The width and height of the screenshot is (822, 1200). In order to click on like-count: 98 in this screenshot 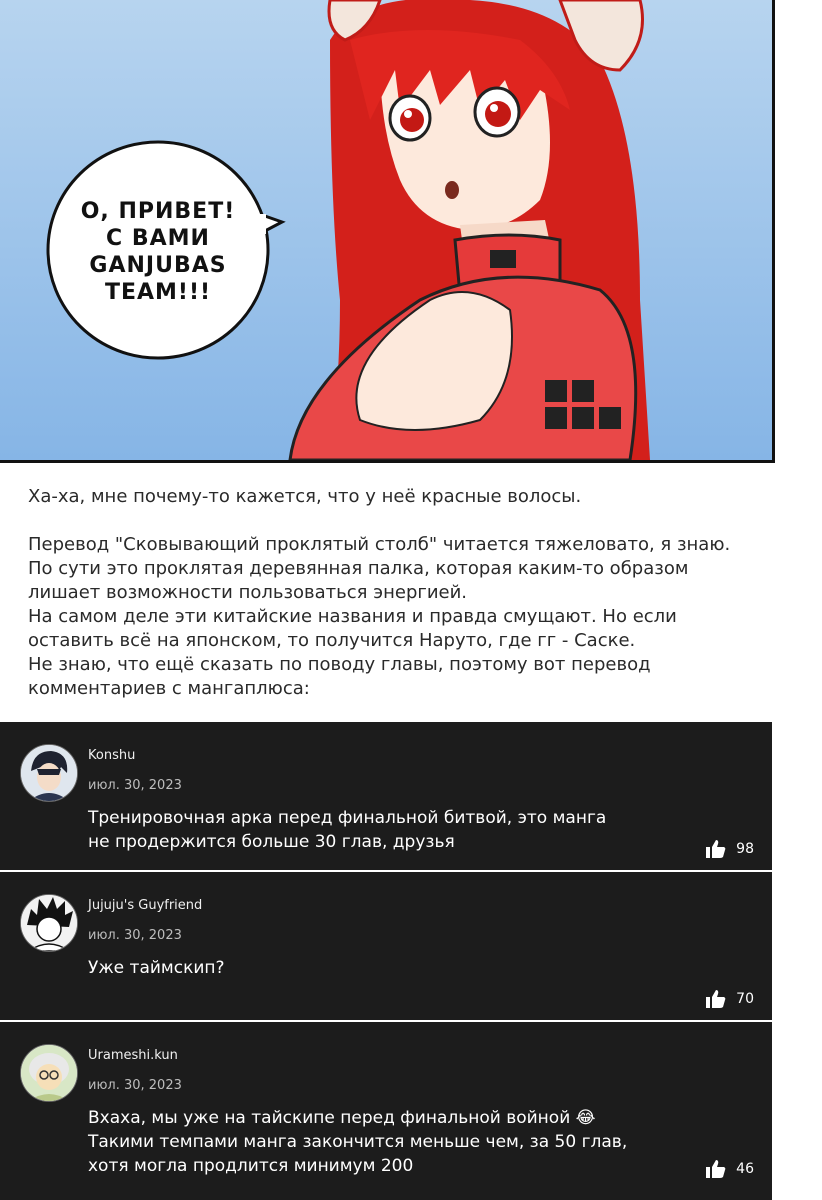, I will do `click(745, 849)`.